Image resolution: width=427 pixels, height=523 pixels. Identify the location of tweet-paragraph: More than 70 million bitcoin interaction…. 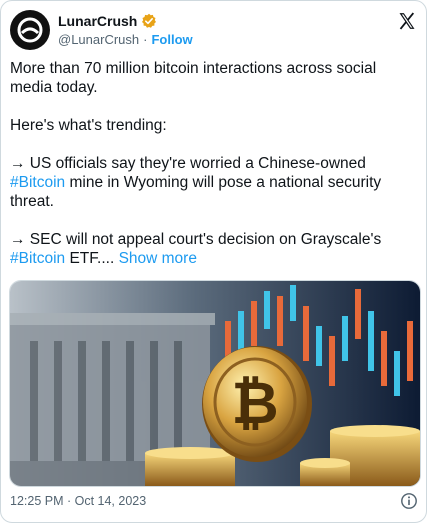
(210, 78).